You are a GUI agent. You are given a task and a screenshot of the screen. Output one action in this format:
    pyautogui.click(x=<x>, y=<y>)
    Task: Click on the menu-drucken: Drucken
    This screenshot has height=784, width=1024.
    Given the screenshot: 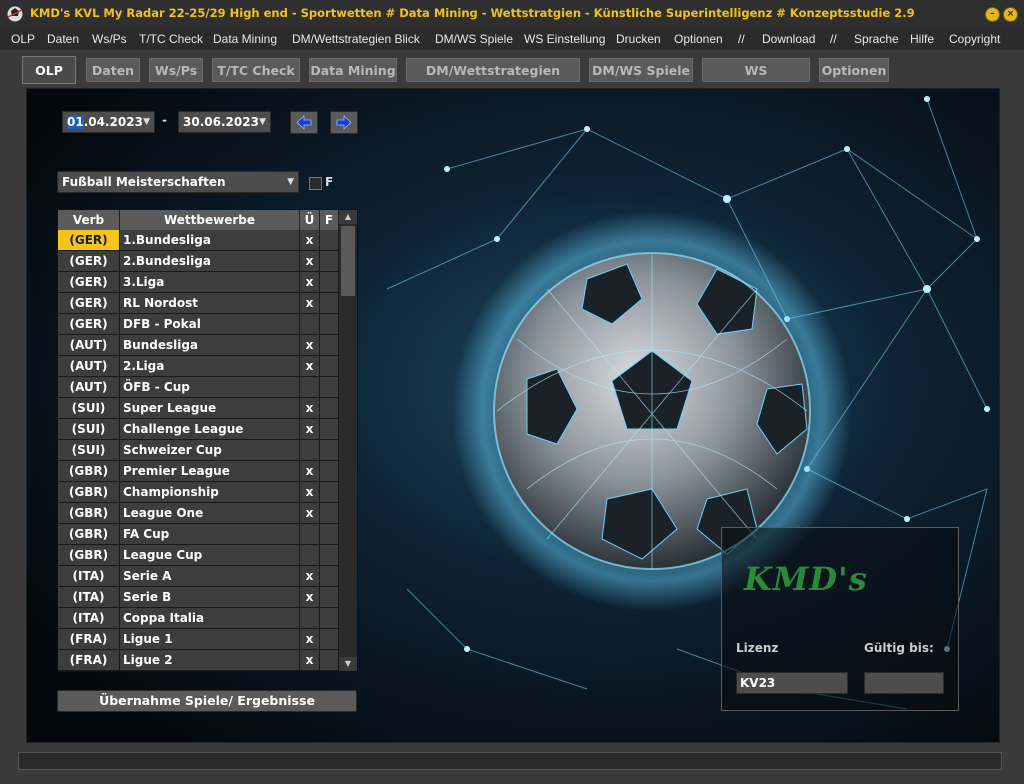 What is the action you would take?
    pyautogui.click(x=638, y=39)
    